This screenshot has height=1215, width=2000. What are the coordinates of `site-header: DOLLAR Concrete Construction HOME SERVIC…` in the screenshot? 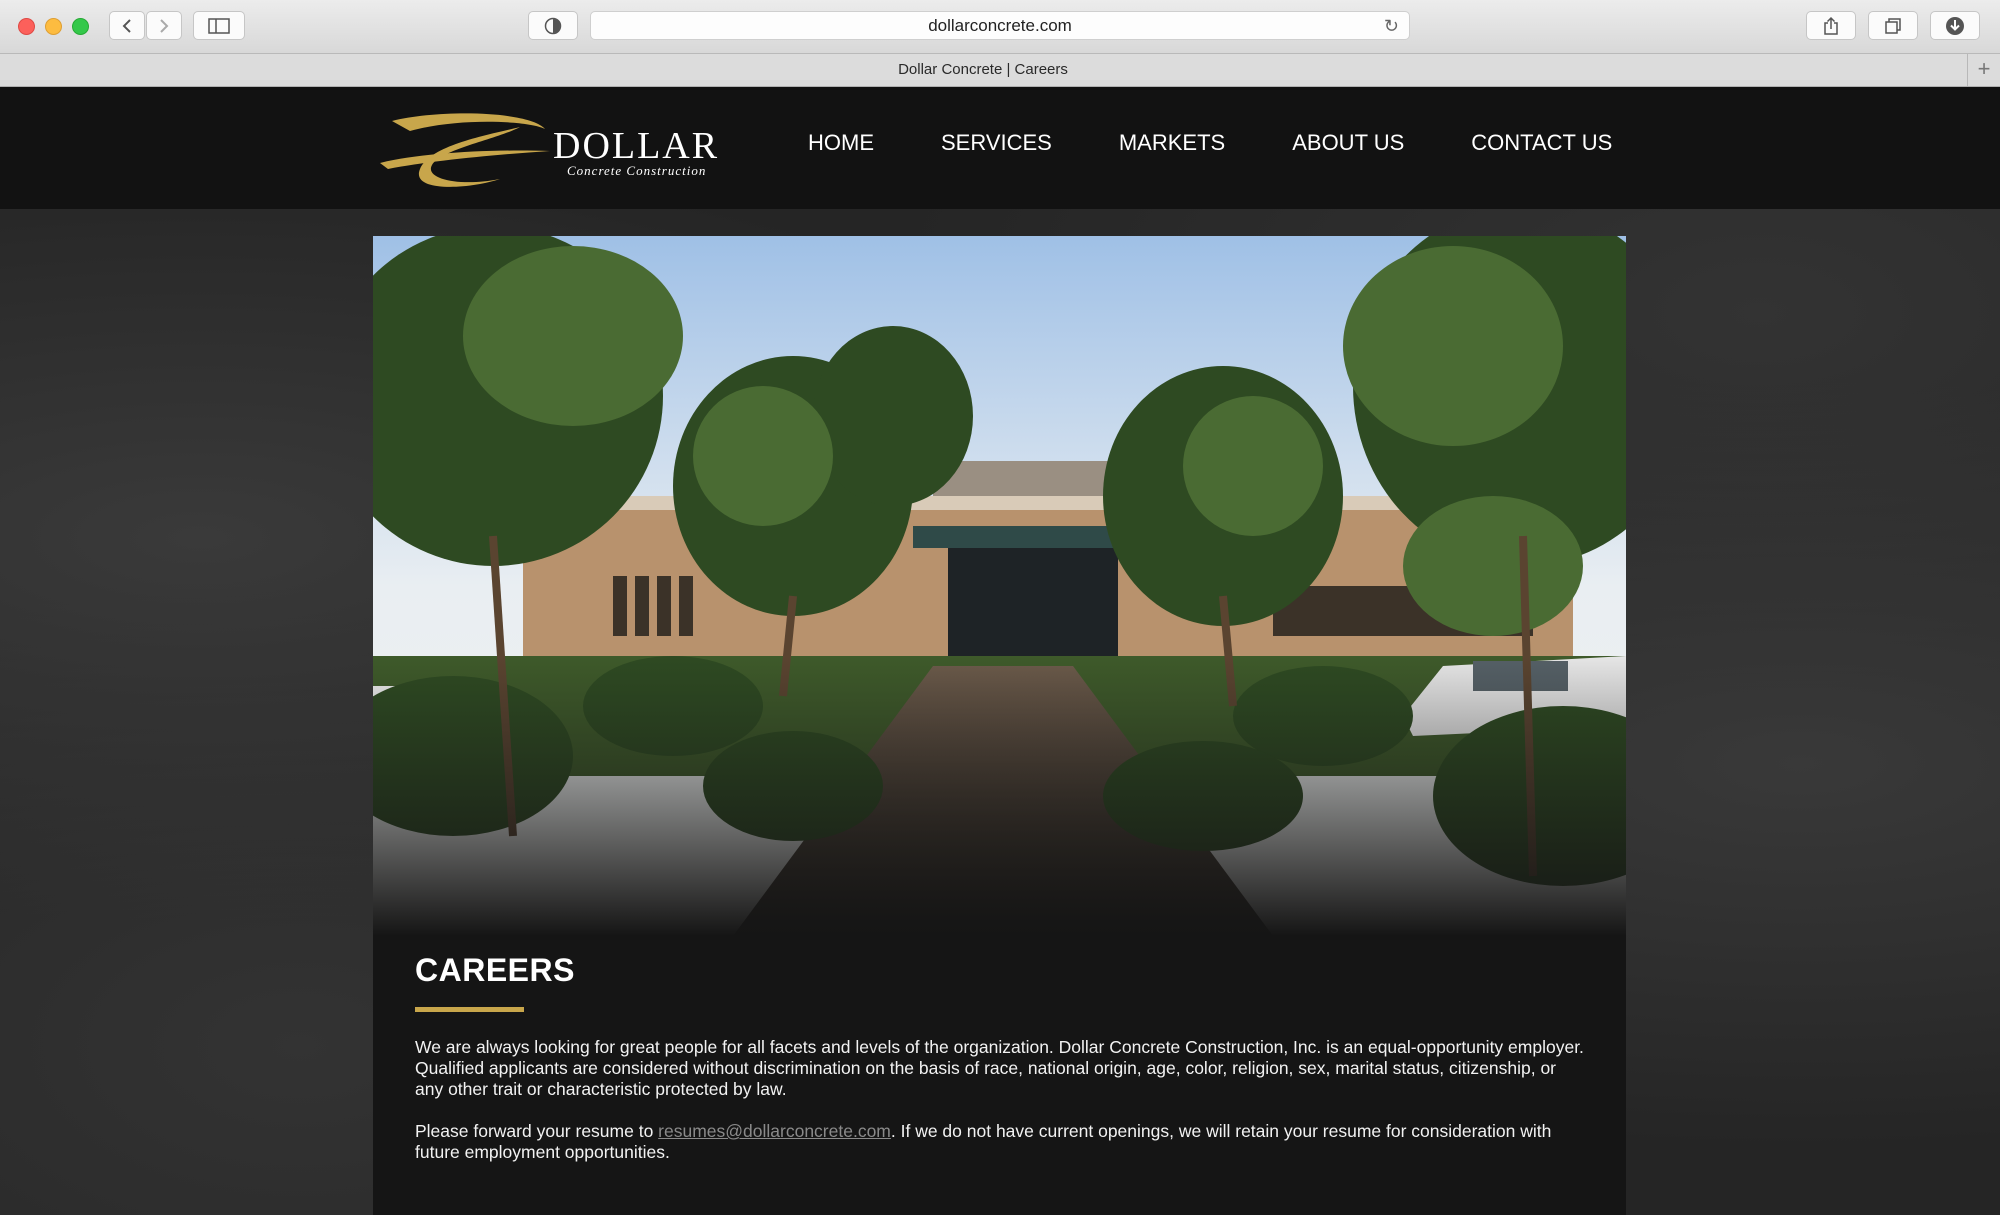 It's located at (1000, 148).